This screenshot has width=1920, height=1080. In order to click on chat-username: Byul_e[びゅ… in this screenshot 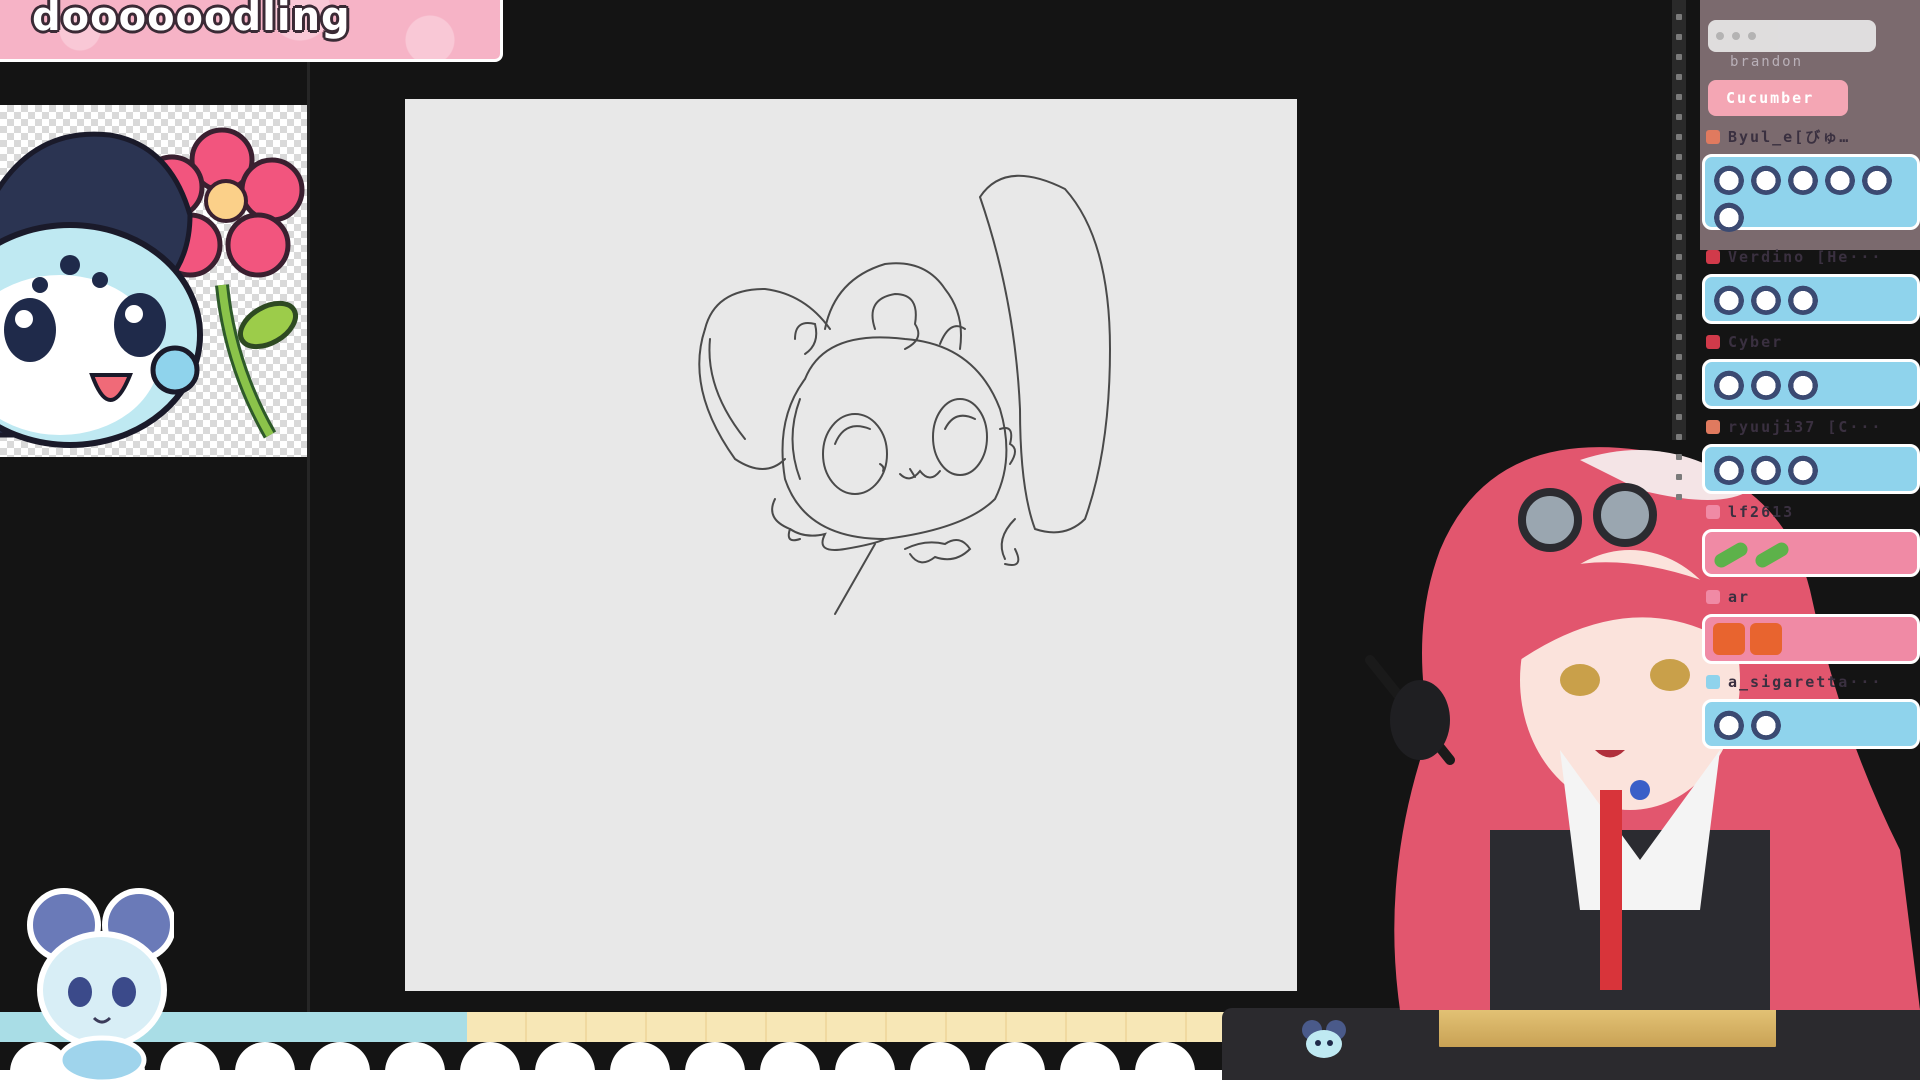, I will do `click(1811, 137)`.